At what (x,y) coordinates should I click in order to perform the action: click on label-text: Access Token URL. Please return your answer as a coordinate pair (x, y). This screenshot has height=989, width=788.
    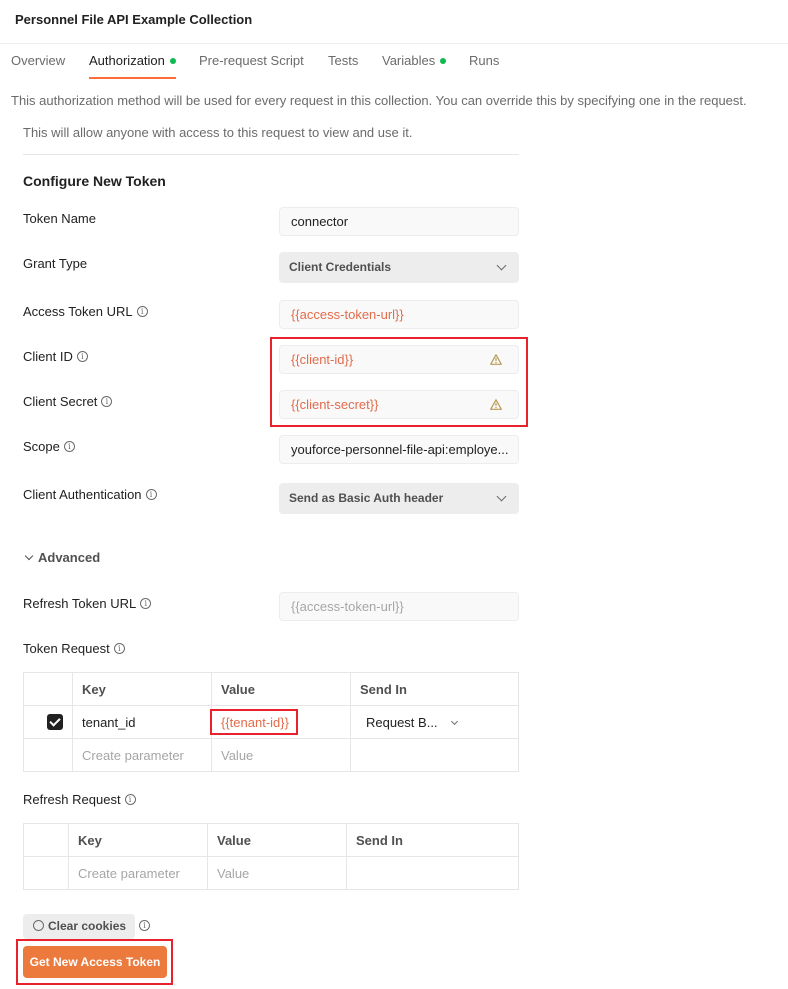
    Looking at the image, I should click on (78, 311).